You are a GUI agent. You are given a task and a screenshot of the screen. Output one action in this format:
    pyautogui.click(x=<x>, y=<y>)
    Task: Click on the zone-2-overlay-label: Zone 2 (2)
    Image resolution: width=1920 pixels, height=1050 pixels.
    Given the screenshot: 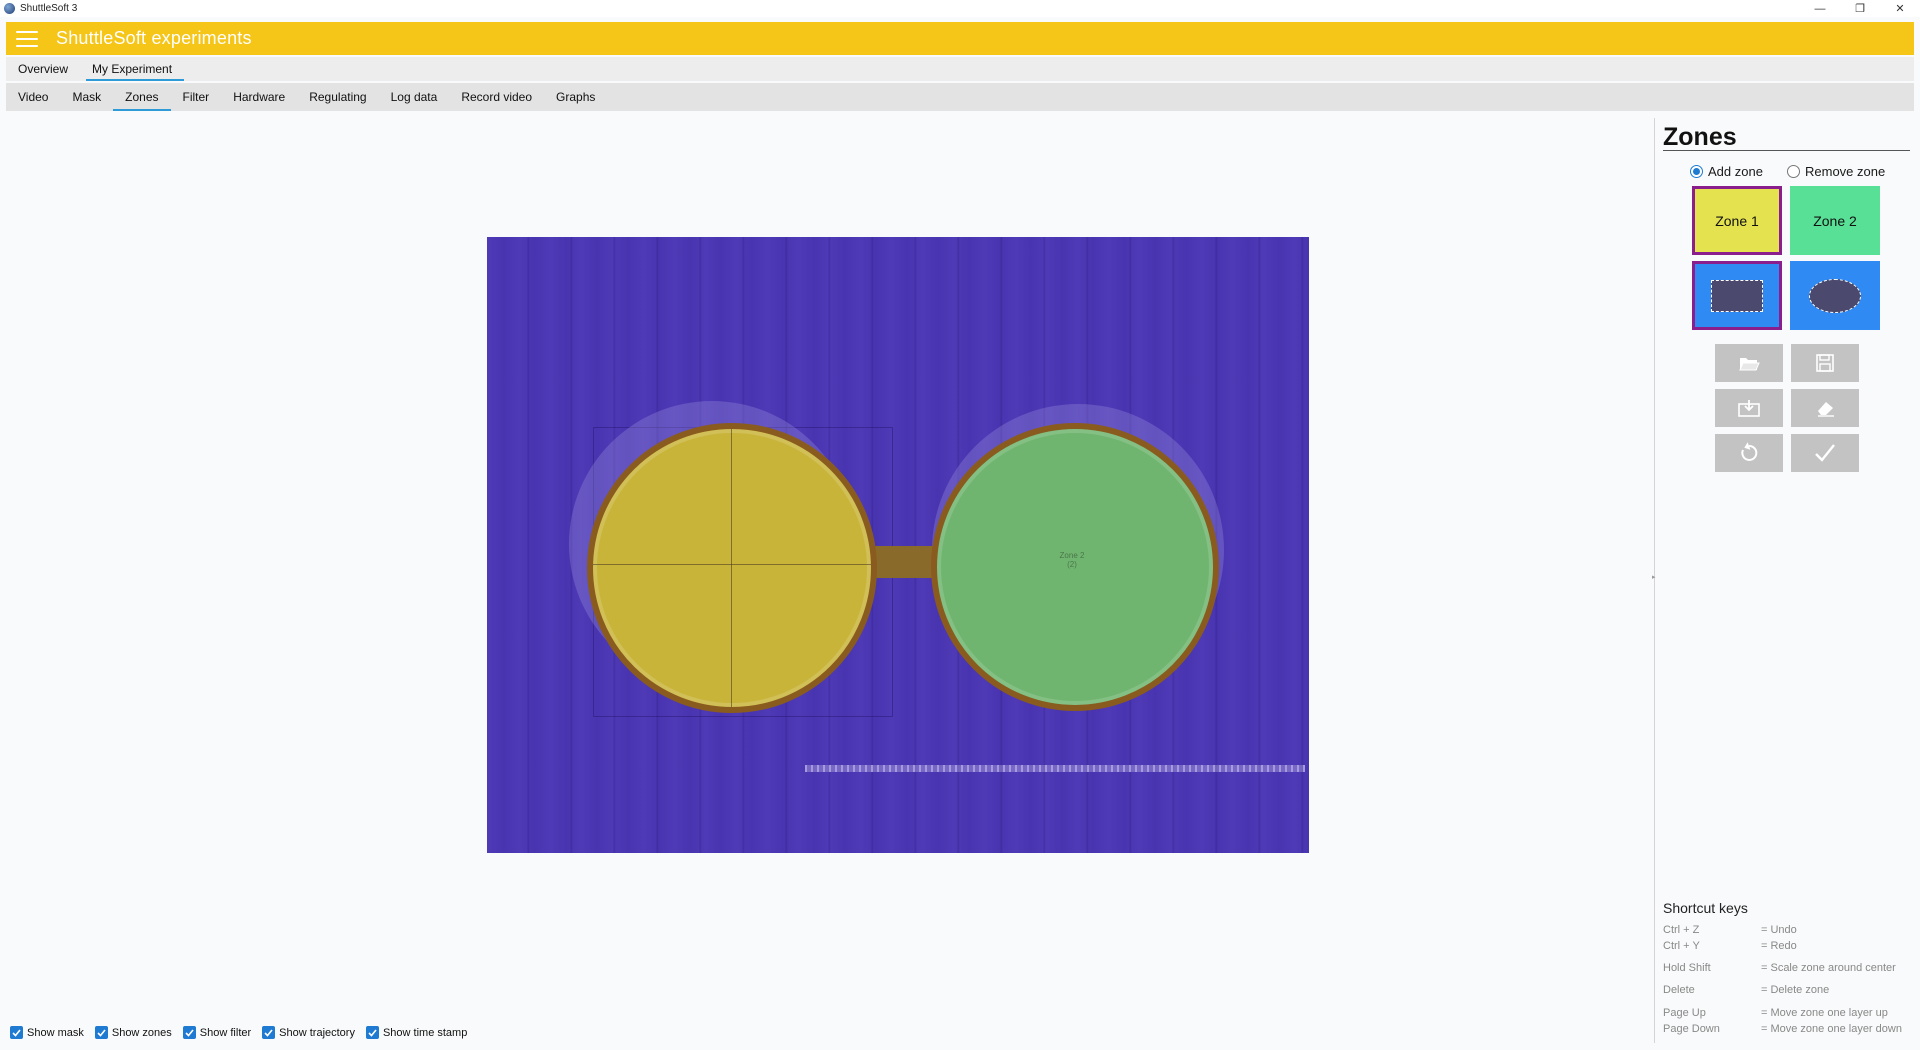 What is the action you would take?
    pyautogui.click(x=1072, y=560)
    